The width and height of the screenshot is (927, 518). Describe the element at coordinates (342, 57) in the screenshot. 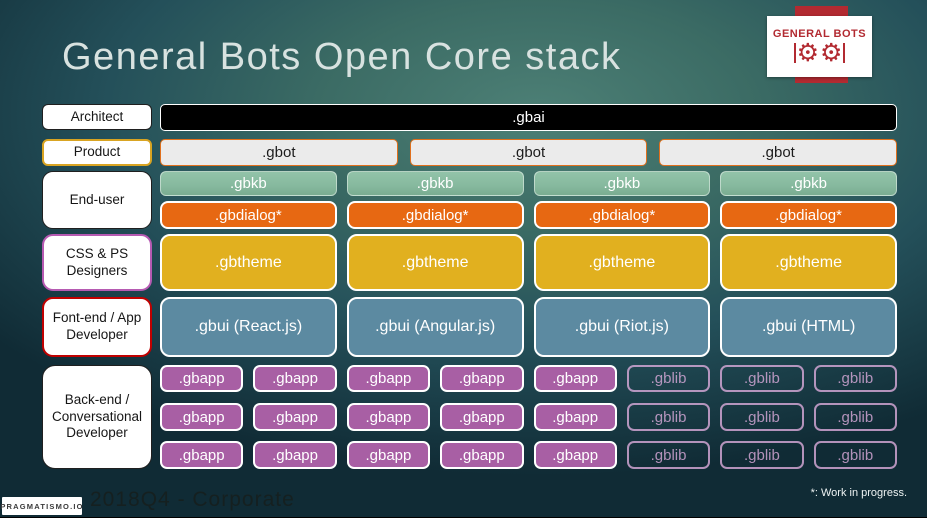

I see `page-title: General Bots Open Core stack` at that location.